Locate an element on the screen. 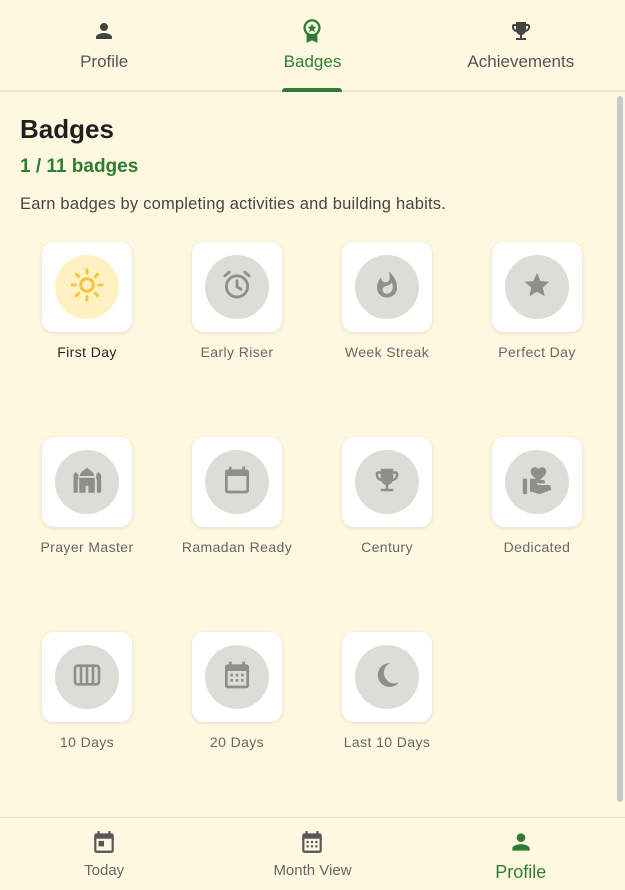  nav-today: Today is located at coordinates (104, 854).